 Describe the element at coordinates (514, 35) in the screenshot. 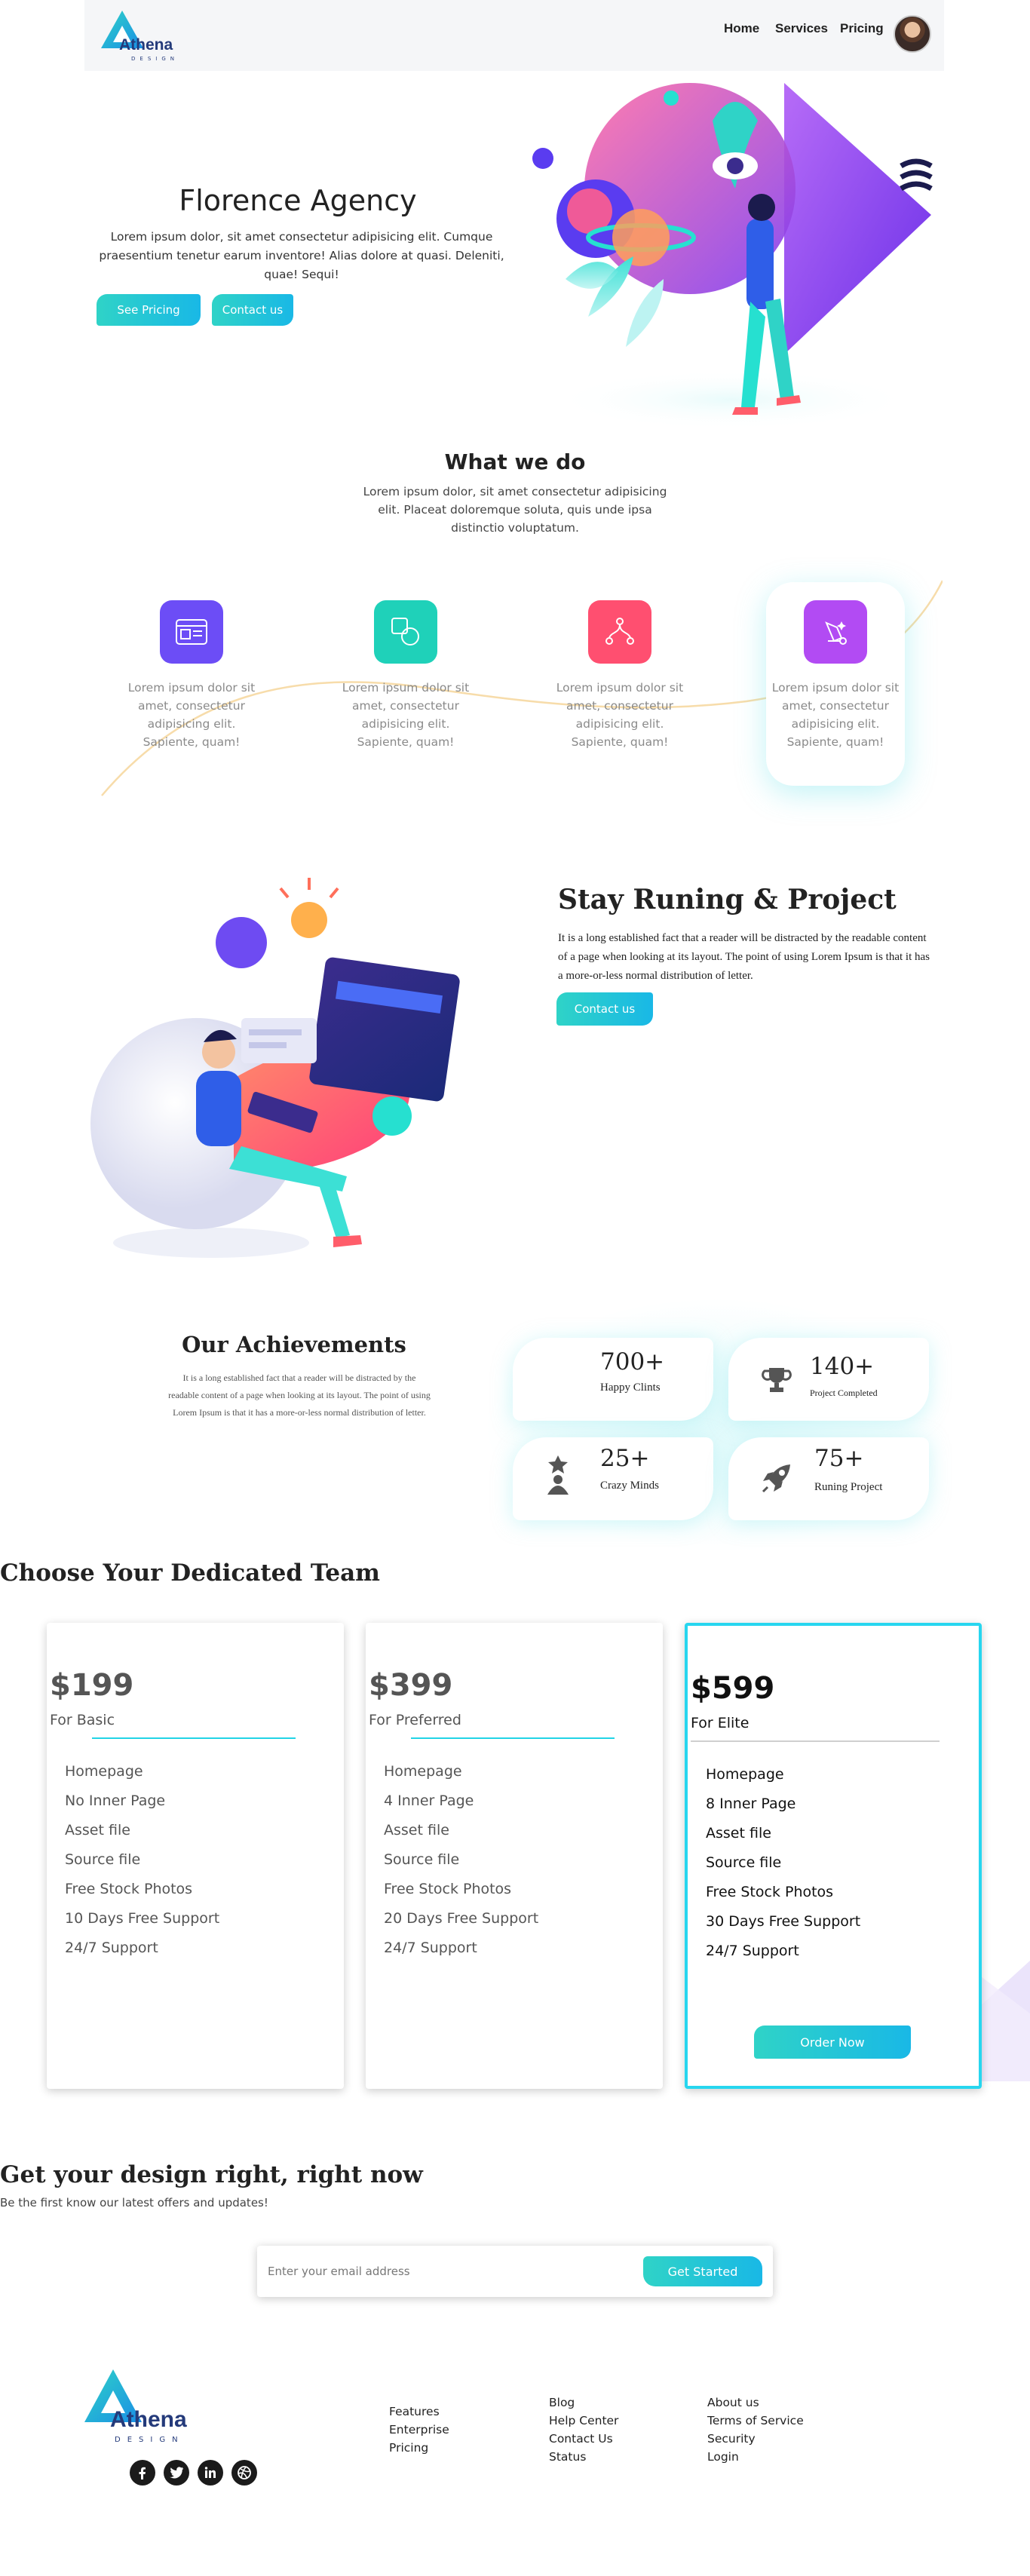

I see `top-navbar: Athena DESIGN Home Services Pricing` at that location.